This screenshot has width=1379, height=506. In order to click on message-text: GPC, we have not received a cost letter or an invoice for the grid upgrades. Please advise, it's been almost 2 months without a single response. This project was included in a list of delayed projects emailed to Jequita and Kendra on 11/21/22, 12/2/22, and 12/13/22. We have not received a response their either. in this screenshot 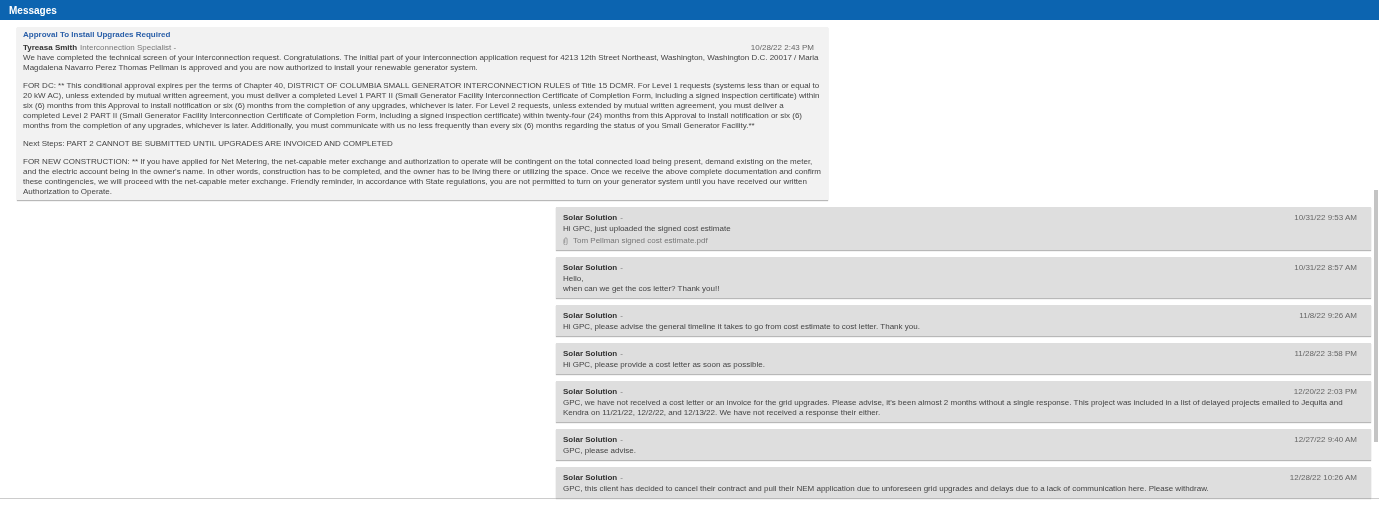, I will do `click(953, 408)`.